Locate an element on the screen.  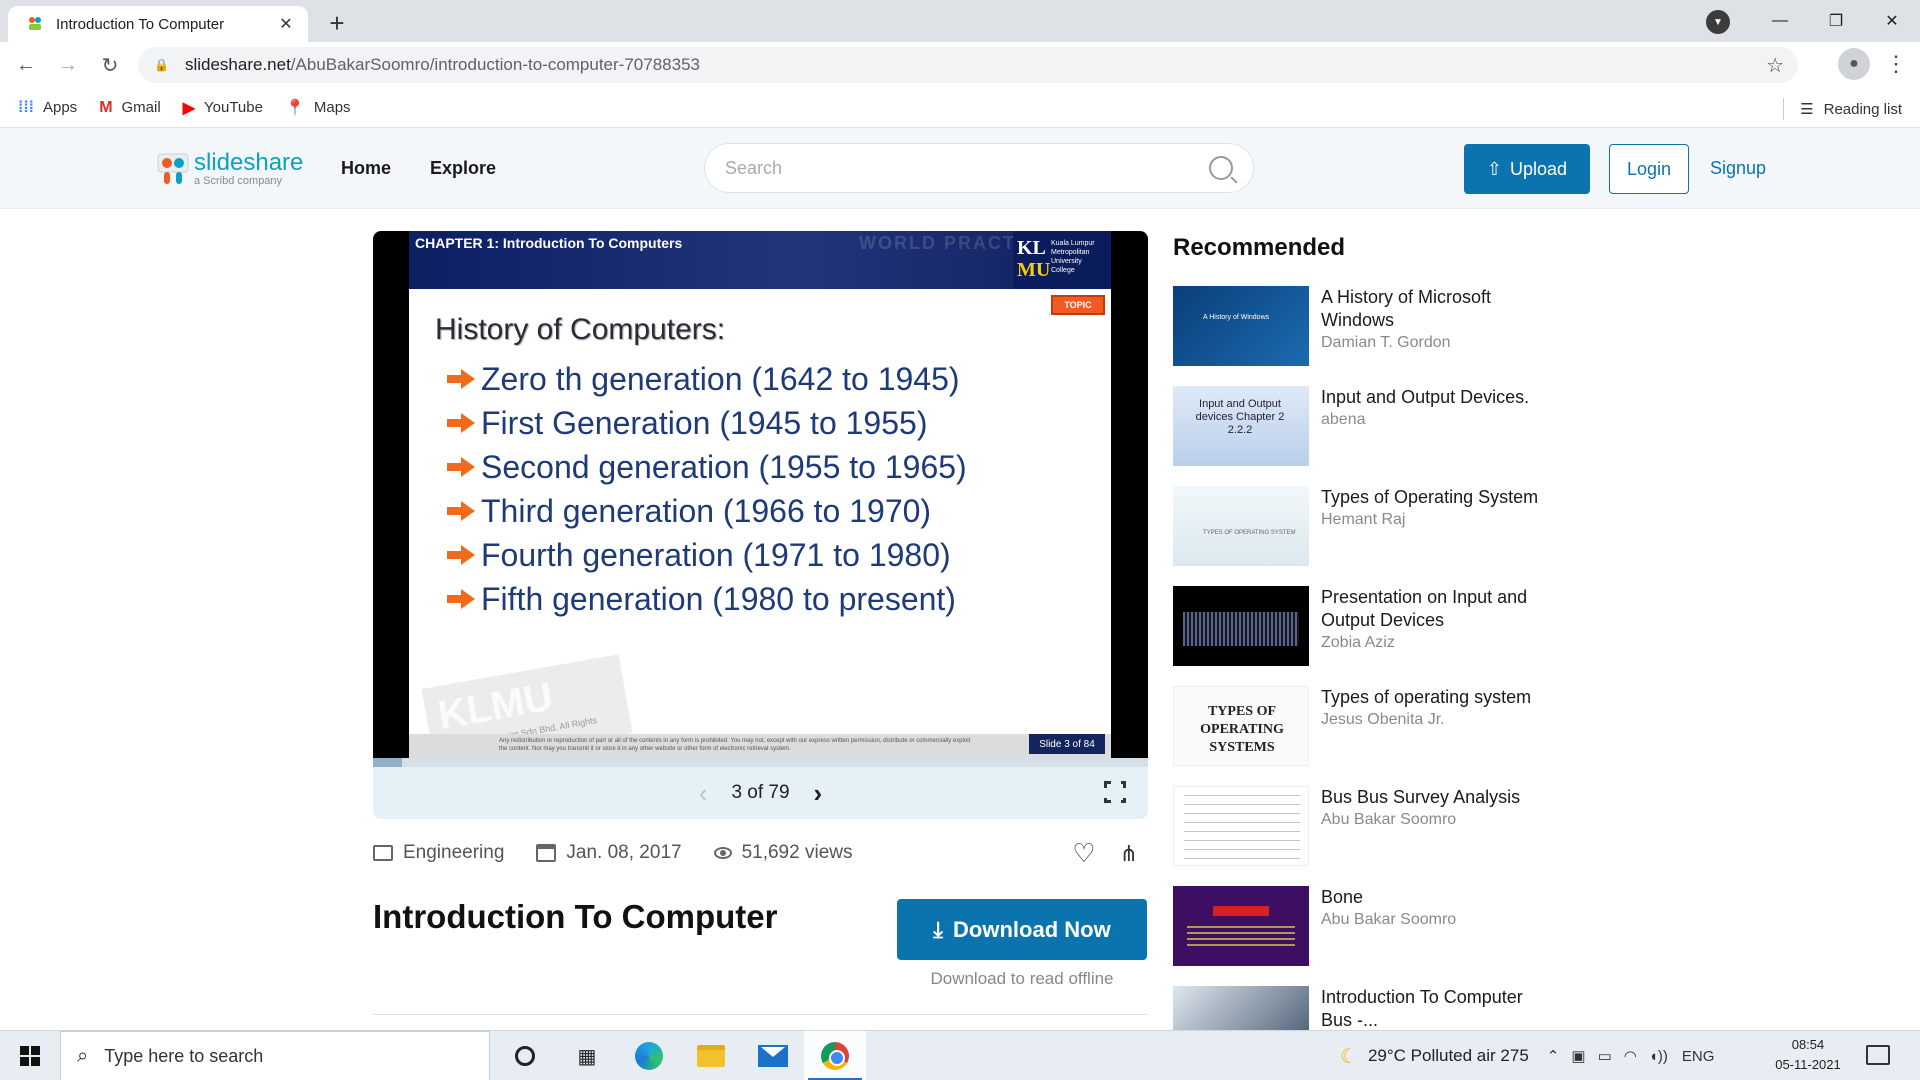
file-explorer-icon is located at coordinates (711, 1056).